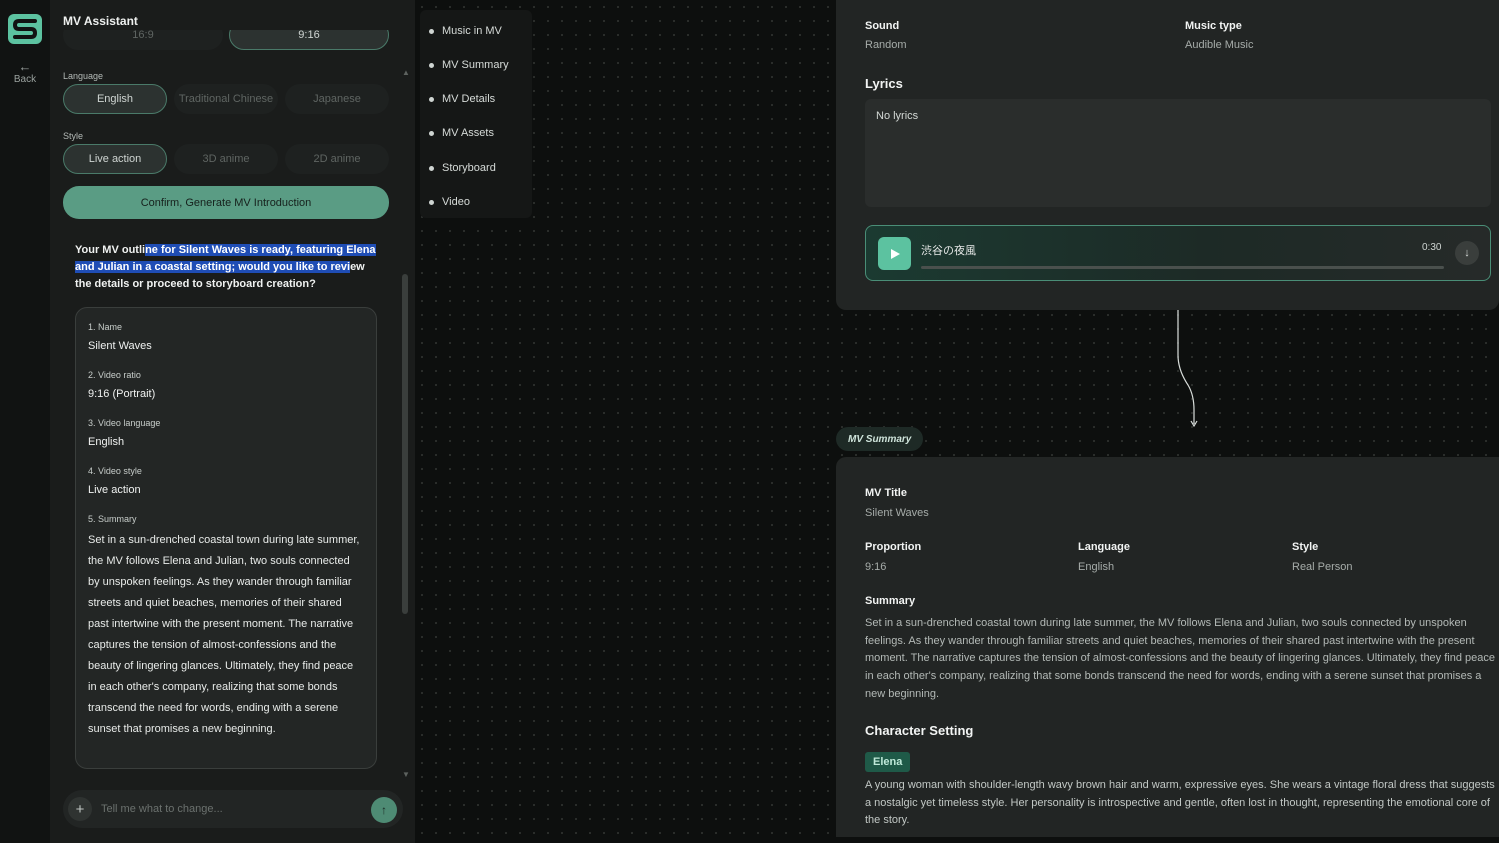 This screenshot has height=843, width=1499. Describe the element at coordinates (25, 79) in the screenshot. I see `back-label: Back` at that location.